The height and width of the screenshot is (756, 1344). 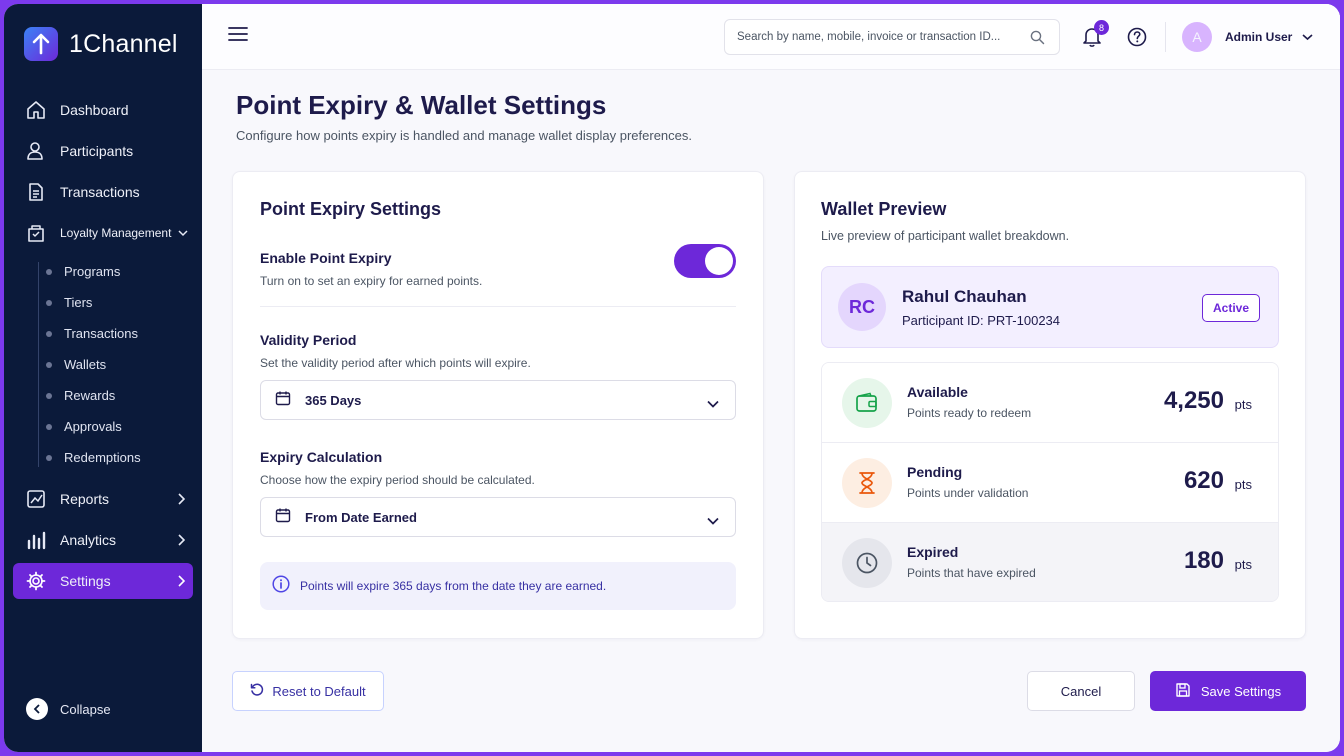 I want to click on cancel-button-label: Cancel, so click(x=1081, y=691).